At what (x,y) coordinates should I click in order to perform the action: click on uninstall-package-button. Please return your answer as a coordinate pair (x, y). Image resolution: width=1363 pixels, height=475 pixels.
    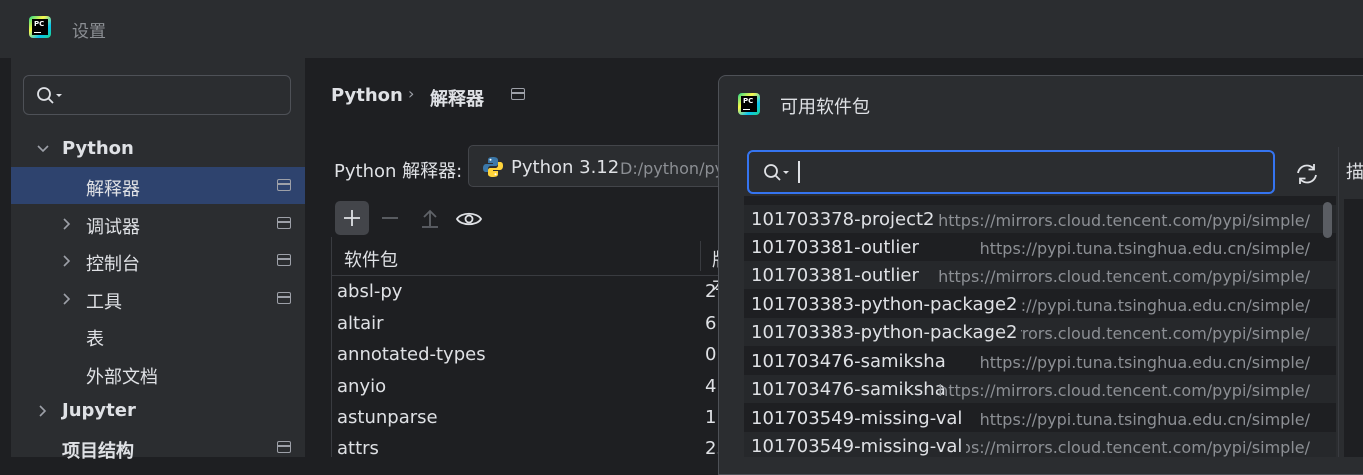
    Looking at the image, I should click on (390, 218).